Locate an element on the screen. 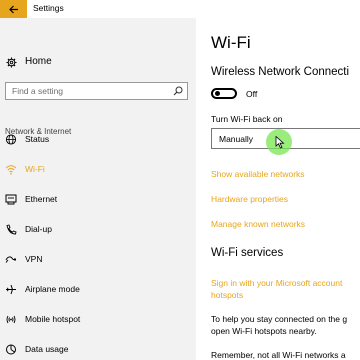 The height and width of the screenshot is (360, 360). sidebar-item-label: Mobile hotspot is located at coordinates (53, 319).